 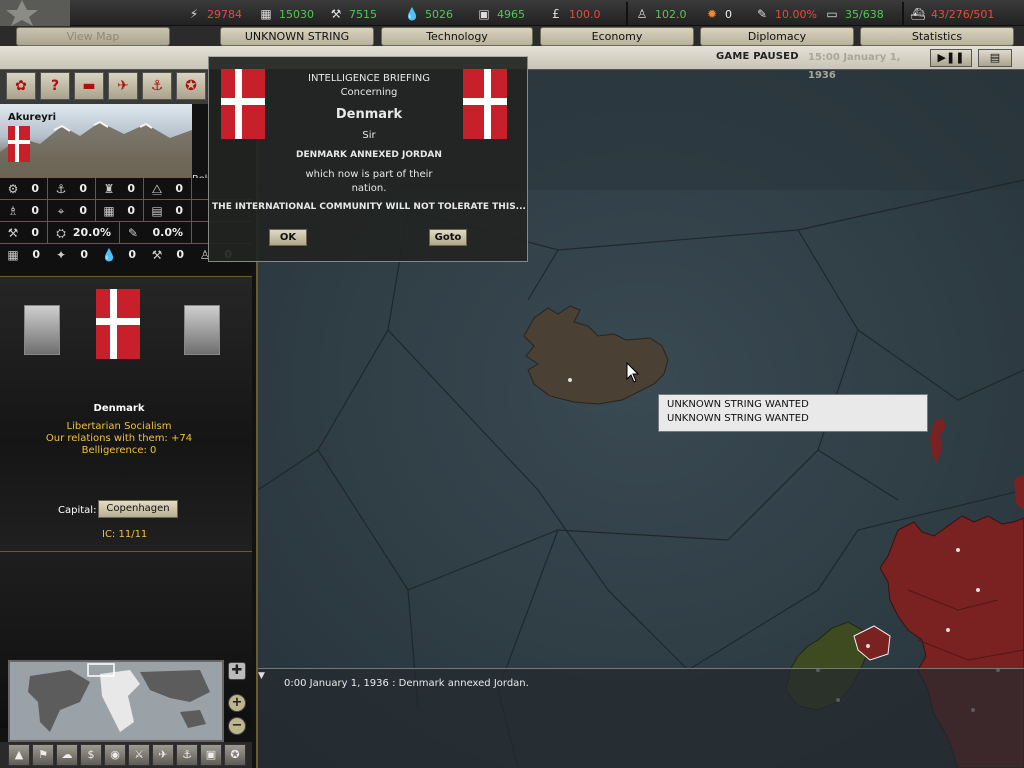 What do you see at coordinates (785, 14) in the screenshot?
I see `dissent-stat: ✎ 10.00%` at bounding box center [785, 14].